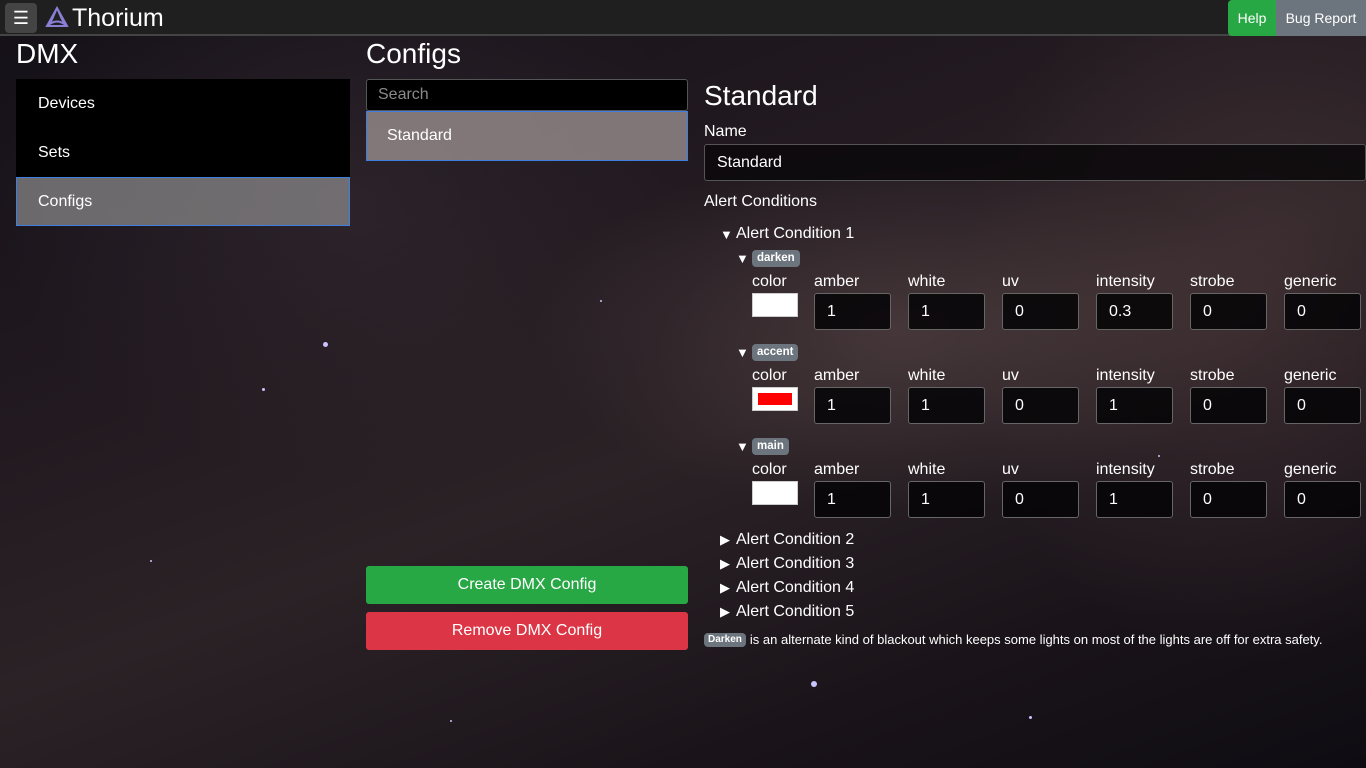  Describe the element at coordinates (1321, 18) in the screenshot. I see `bug-report-button: Bug Report` at that location.